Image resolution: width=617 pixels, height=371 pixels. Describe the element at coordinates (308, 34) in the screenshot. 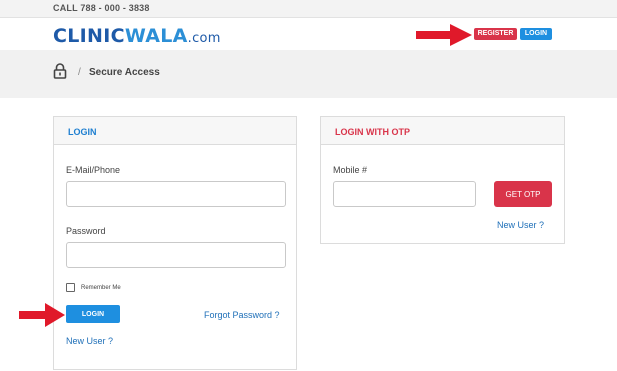

I see `site-header: CLINICWALA.com REGISTER LOGIN` at that location.